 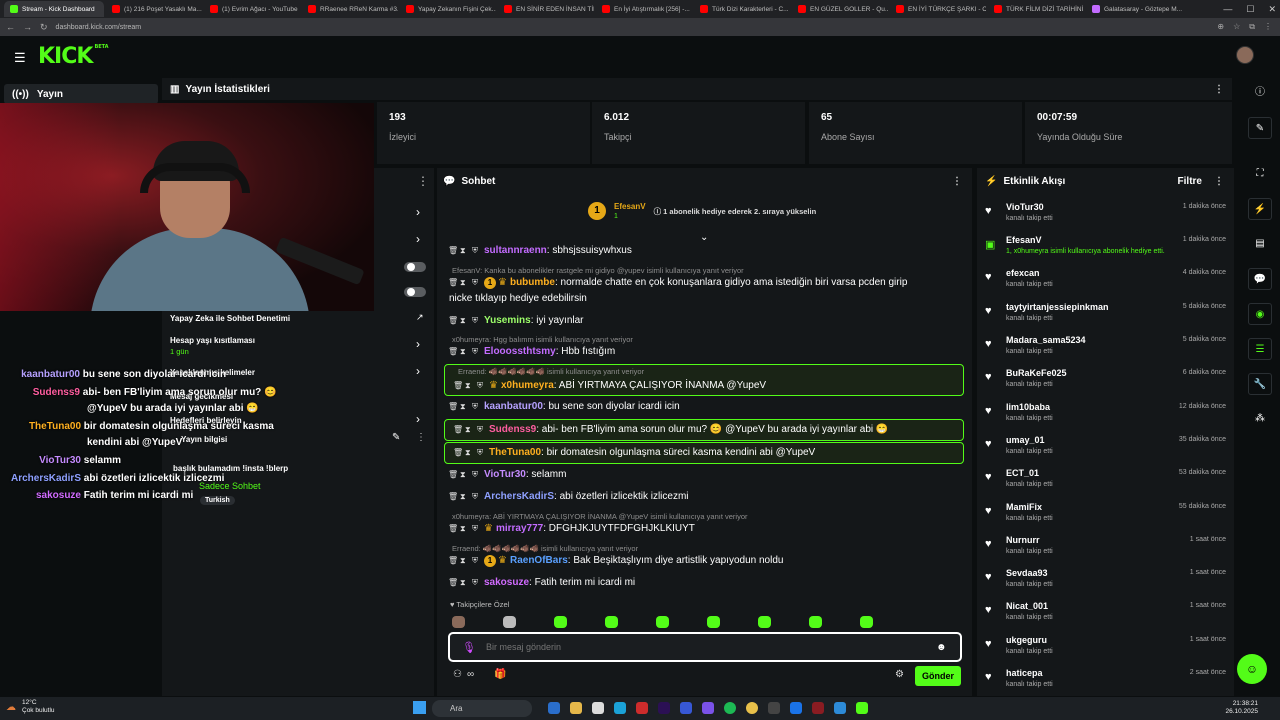 What do you see at coordinates (1227, 9) in the screenshot?
I see `minimize-icon: —` at bounding box center [1227, 9].